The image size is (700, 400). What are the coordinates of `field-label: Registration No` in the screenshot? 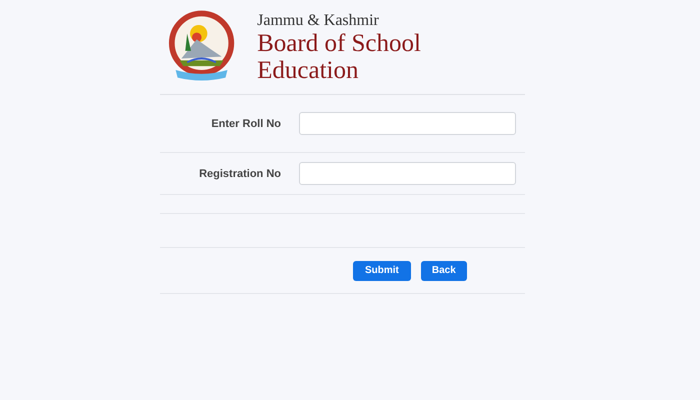 It's located at (239, 174).